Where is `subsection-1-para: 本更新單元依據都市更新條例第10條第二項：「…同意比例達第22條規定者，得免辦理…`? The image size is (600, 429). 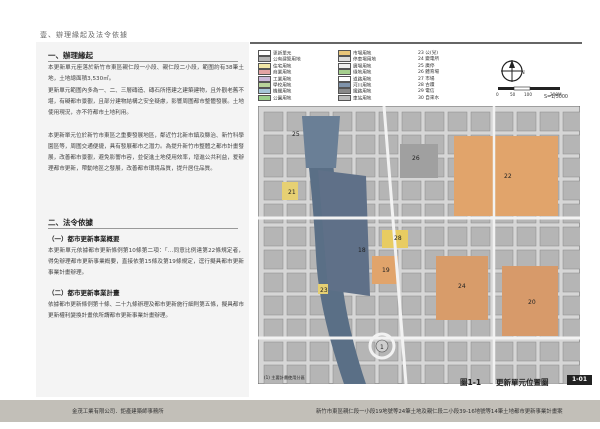 subsection-1-para: 本更新單元依據都市更新條例第10條第二項：「…同意比例達第22條規定者，得免辦理… is located at coordinates (146, 262).